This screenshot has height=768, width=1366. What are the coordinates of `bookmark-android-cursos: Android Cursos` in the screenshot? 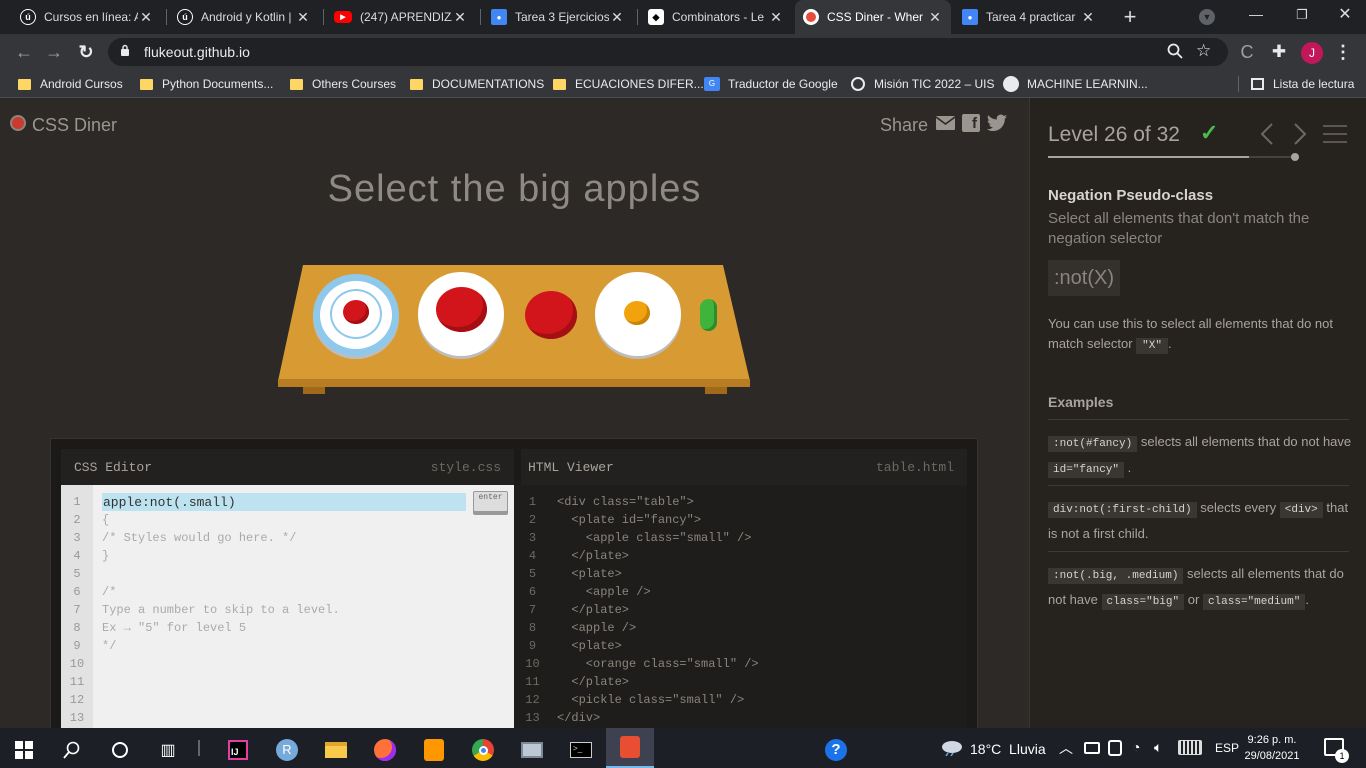 It's located at (70, 84).